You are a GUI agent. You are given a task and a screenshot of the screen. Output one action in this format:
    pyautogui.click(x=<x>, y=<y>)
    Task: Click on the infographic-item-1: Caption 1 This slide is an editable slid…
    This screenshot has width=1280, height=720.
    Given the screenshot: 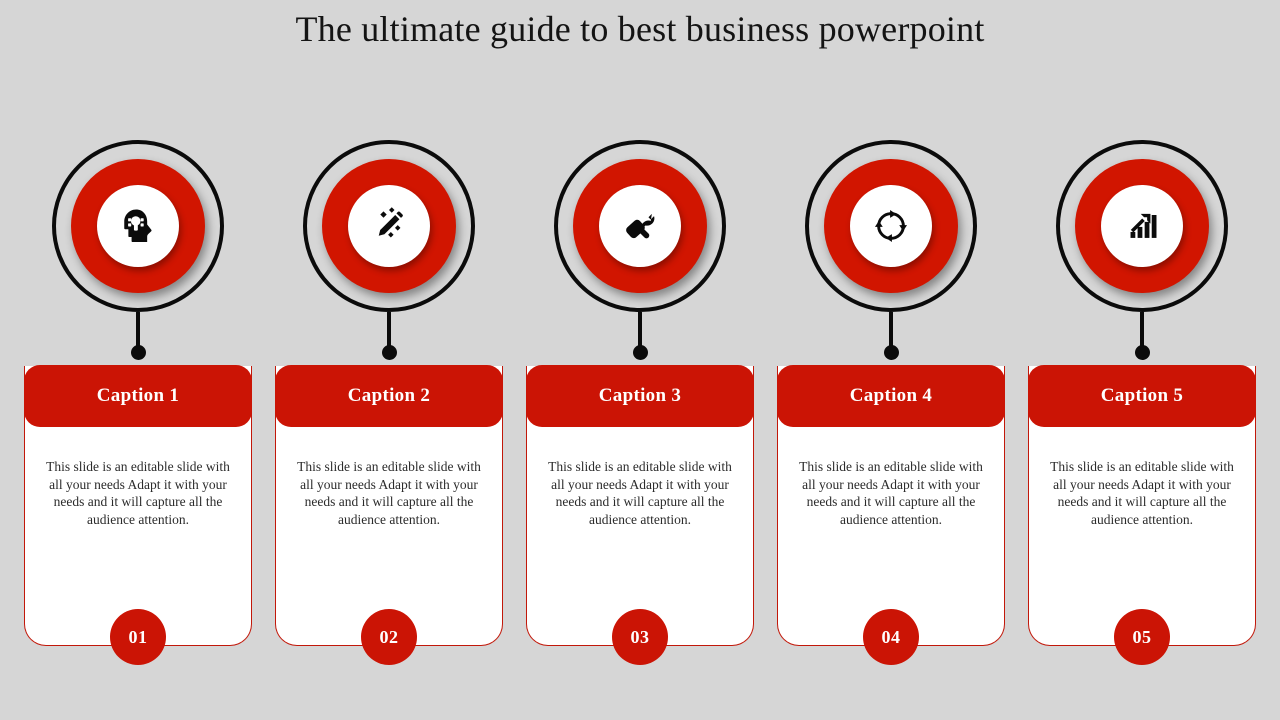 What is the action you would take?
    pyautogui.click(x=138, y=402)
    